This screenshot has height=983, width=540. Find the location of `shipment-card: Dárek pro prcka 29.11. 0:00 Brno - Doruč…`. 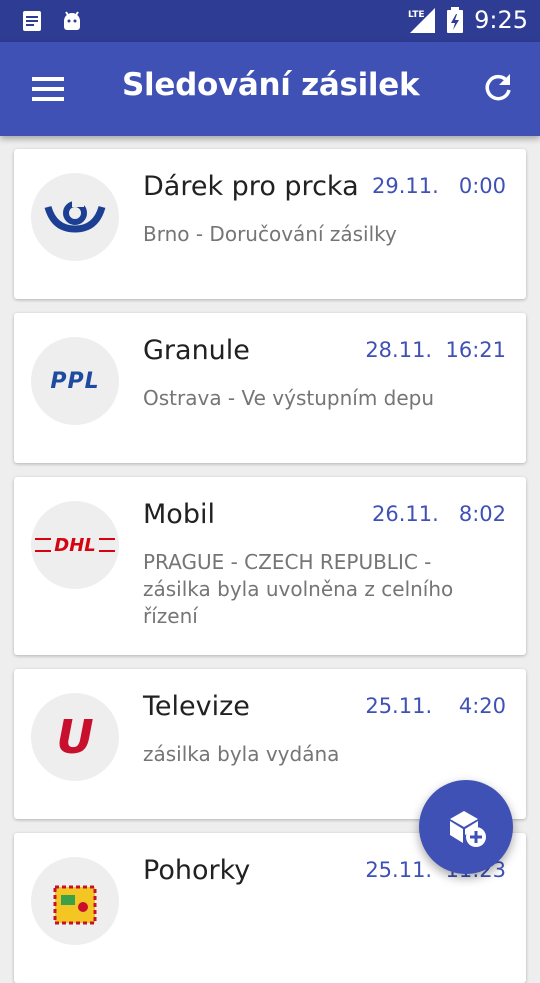

shipment-card: Dárek pro prcka 29.11. 0:00 Brno - Doruč… is located at coordinates (270, 224).